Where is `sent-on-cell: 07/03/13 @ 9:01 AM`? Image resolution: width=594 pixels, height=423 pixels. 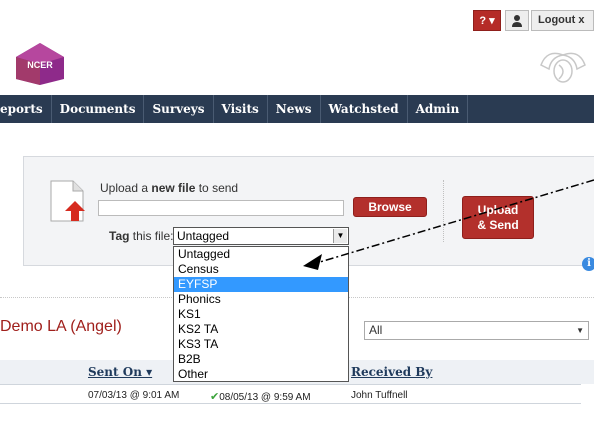
sent-on-cell: 07/03/13 @ 9:01 AM is located at coordinates (134, 395).